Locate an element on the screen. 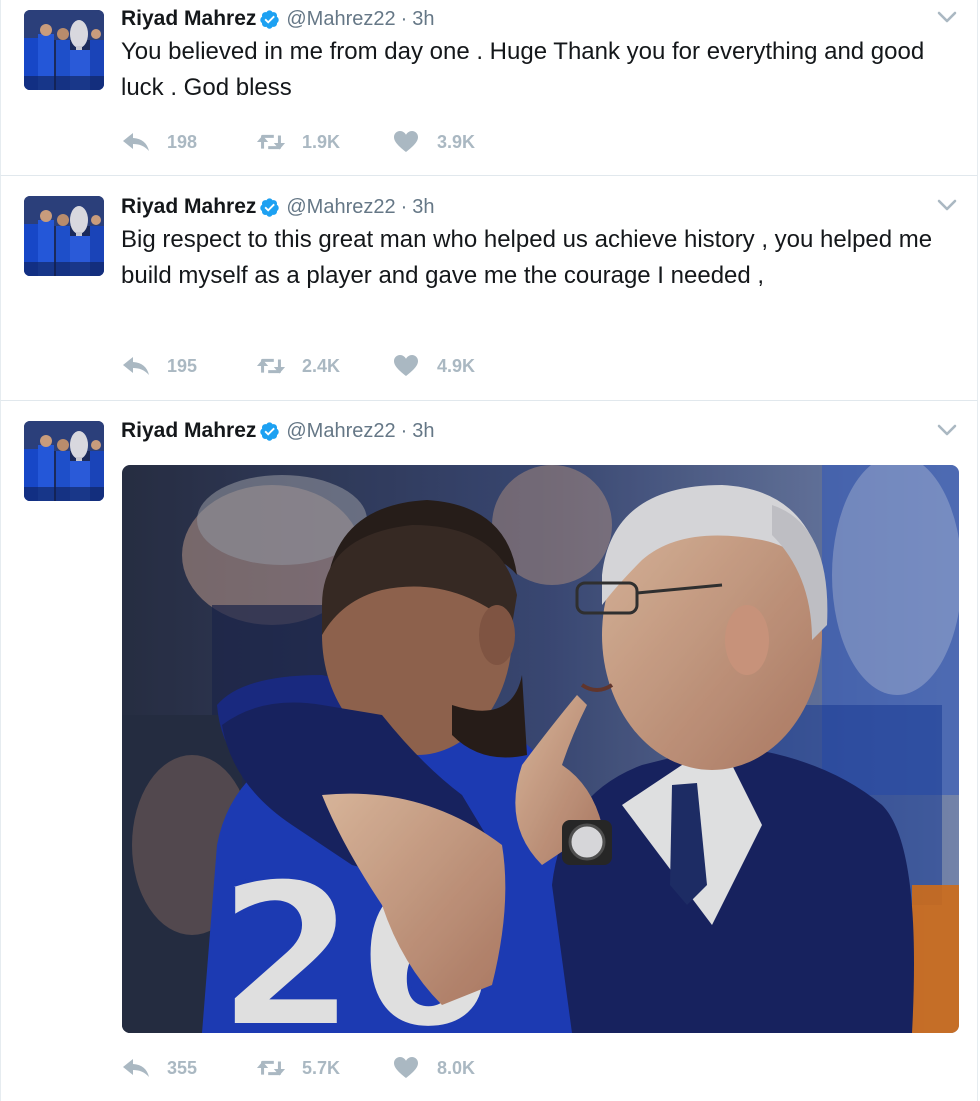  tweet-actions: 198 1.9K 3.9K is located at coordinates (323, 142).